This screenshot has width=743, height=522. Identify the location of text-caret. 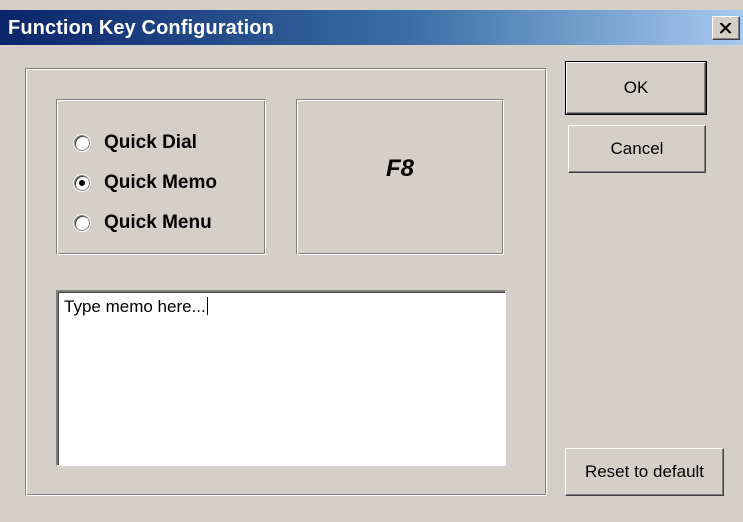
(207, 306).